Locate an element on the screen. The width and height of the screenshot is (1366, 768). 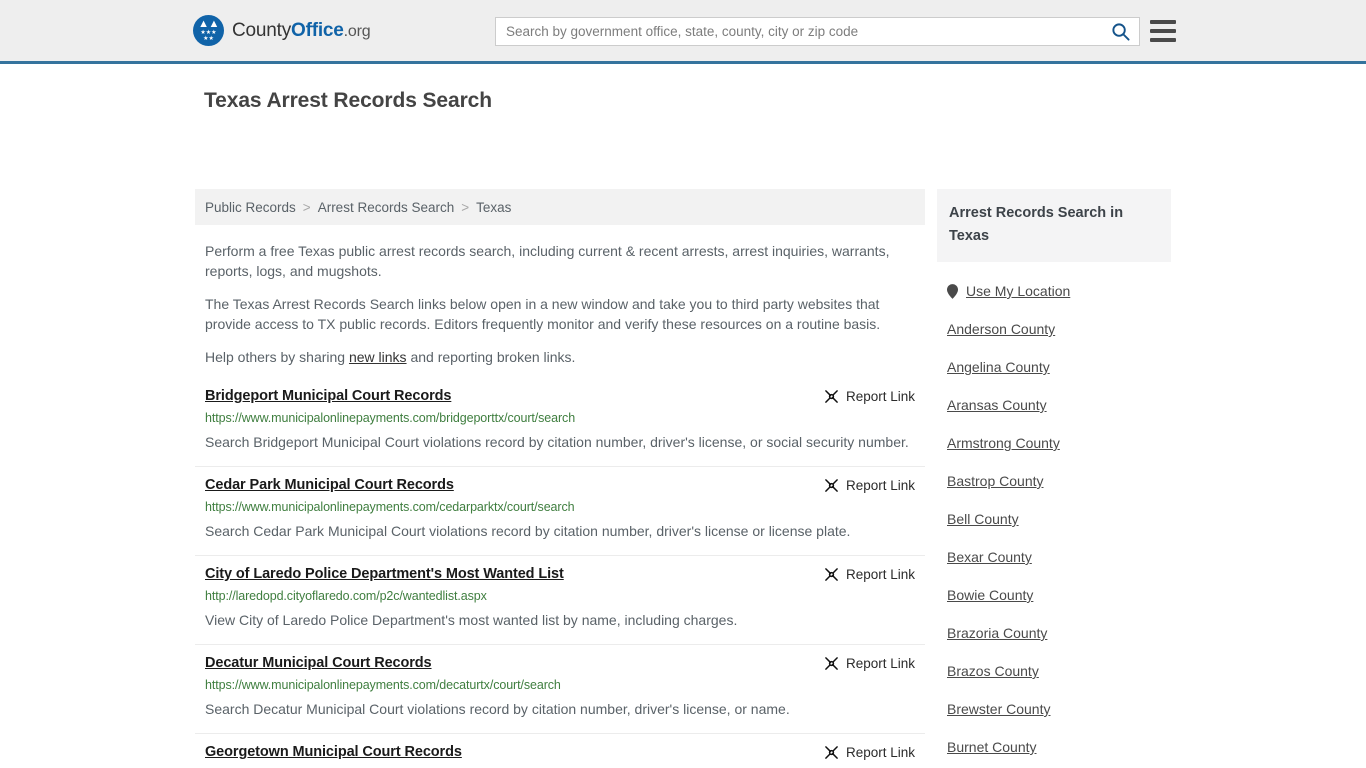
sidebar-item-county: Burnet County is located at coordinates (1054, 747).